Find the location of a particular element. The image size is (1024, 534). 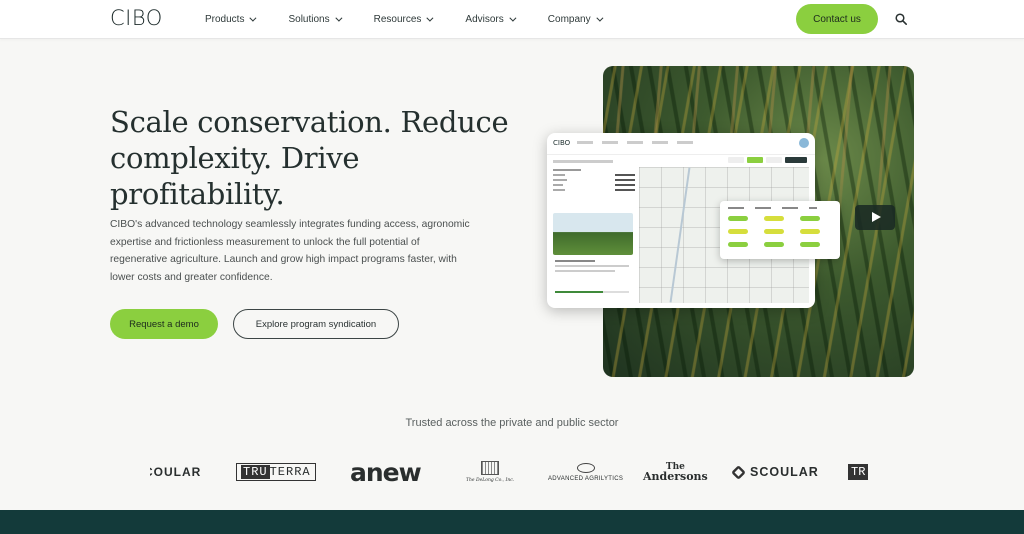

logo: CIBO is located at coordinates (136, 18).